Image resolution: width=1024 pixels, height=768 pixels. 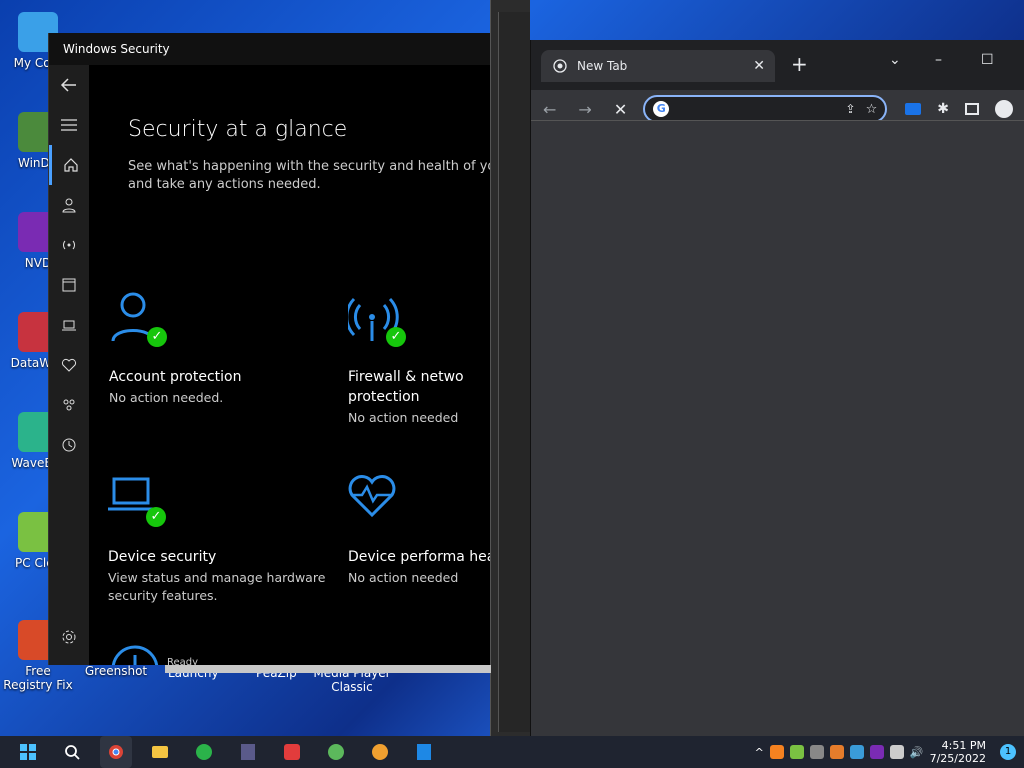 I want to click on desktop-icon-label: Free Registry Fix, so click(x=38, y=678).